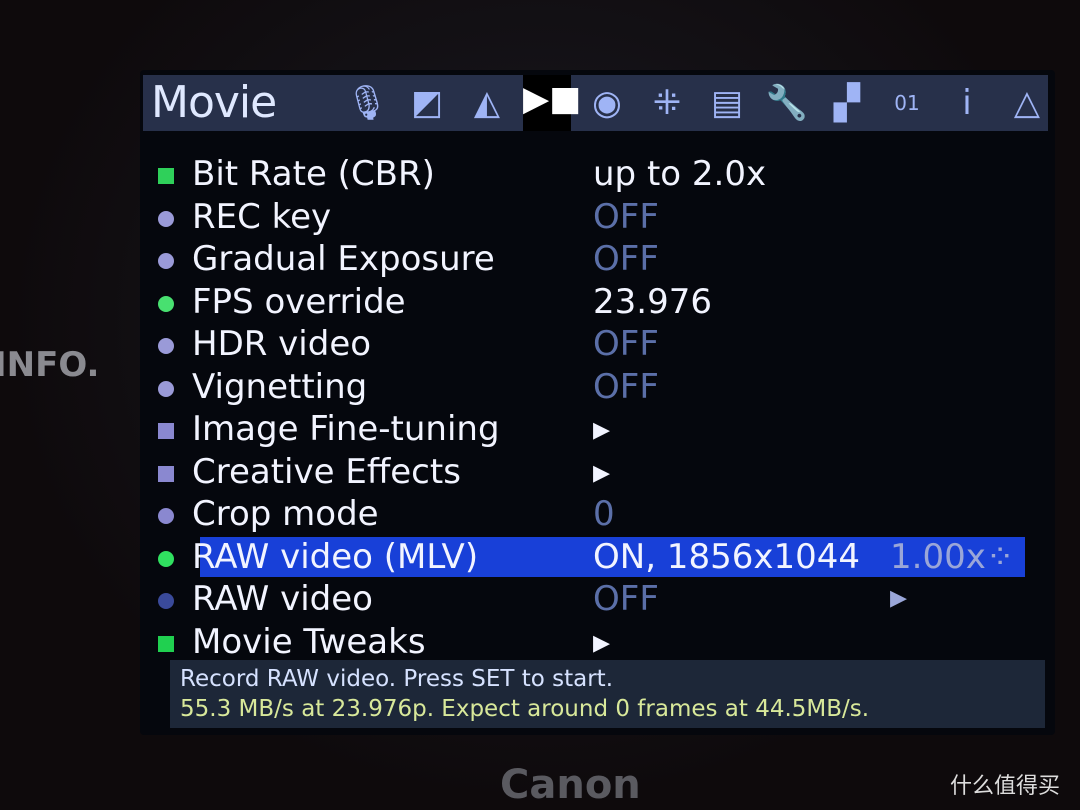 The height and width of the screenshot is (810, 1080). I want to click on menu-item-label: Image Fine-tuning, so click(346, 429).